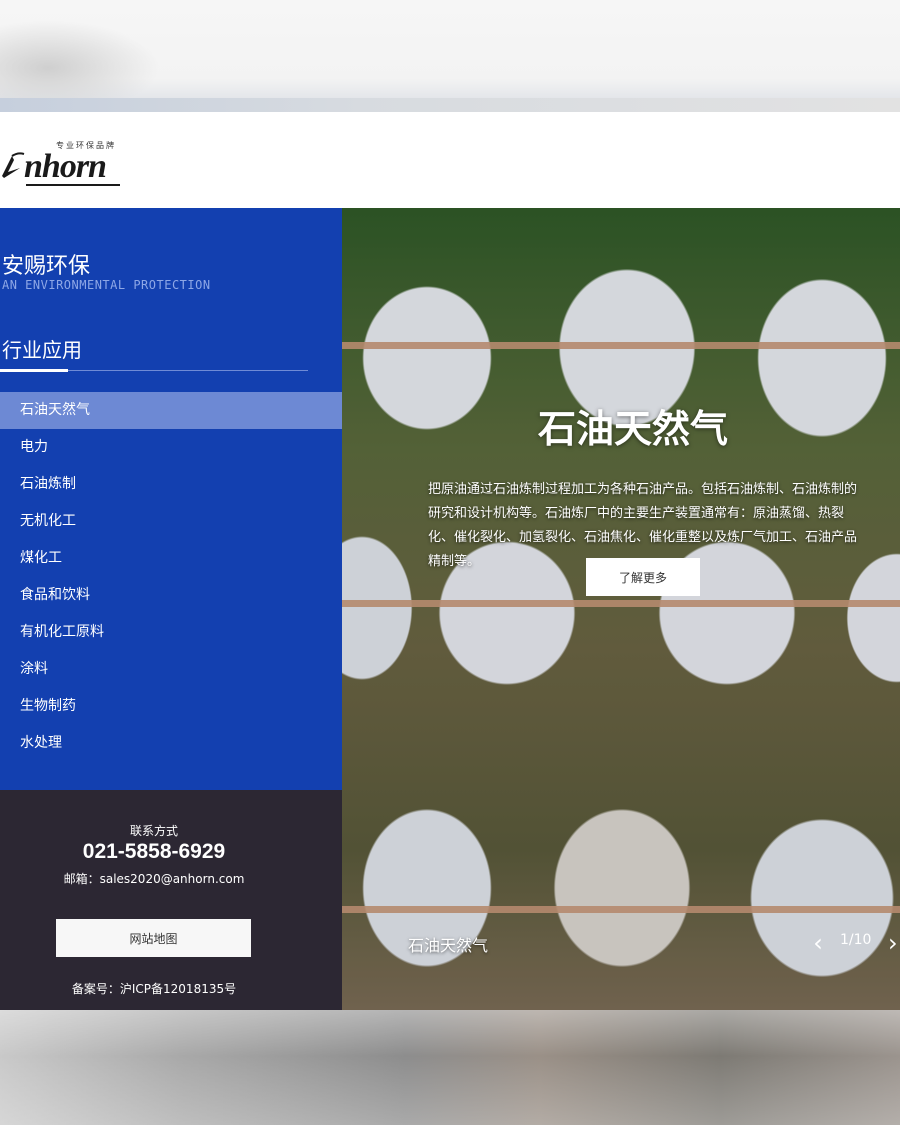 The width and height of the screenshot is (900, 1125). Describe the element at coordinates (153, 831) in the screenshot. I see `contact-label: 联系方式` at that location.